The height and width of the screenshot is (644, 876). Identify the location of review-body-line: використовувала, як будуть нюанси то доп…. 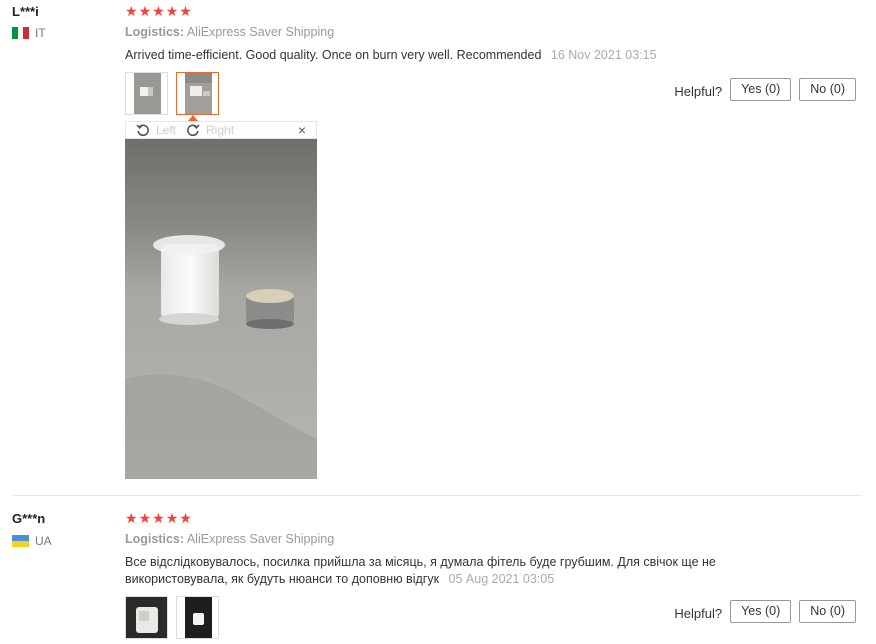
(282, 579).